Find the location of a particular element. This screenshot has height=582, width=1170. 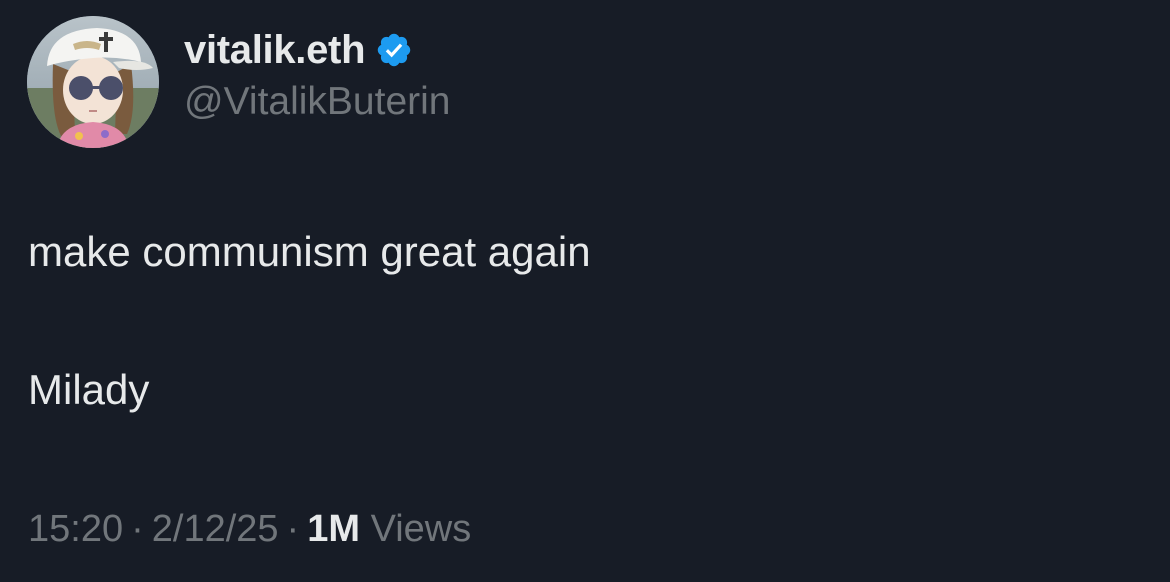

author-block: vitalik.eth @VitalikButerin is located at coordinates (317, 76).